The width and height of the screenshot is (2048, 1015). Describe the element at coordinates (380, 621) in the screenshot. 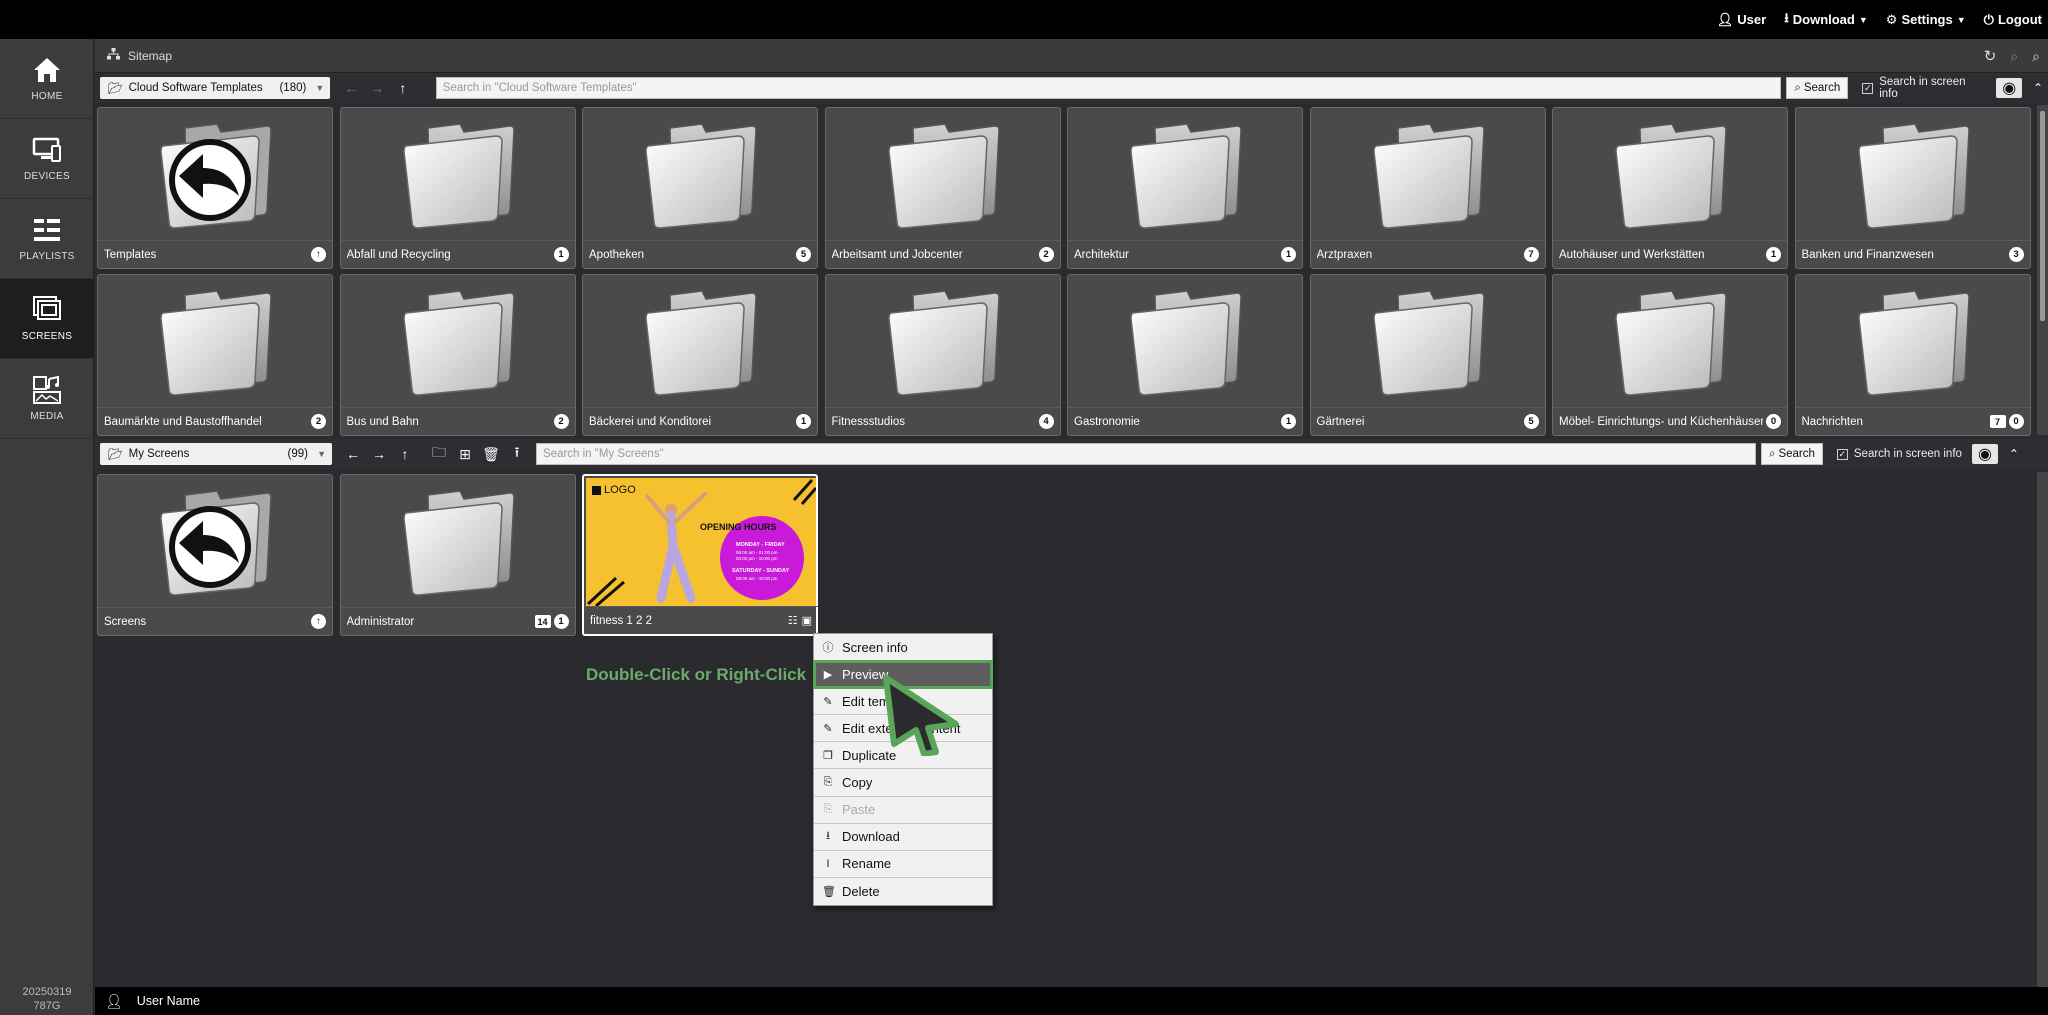

I see `tile-label: Administrator` at that location.